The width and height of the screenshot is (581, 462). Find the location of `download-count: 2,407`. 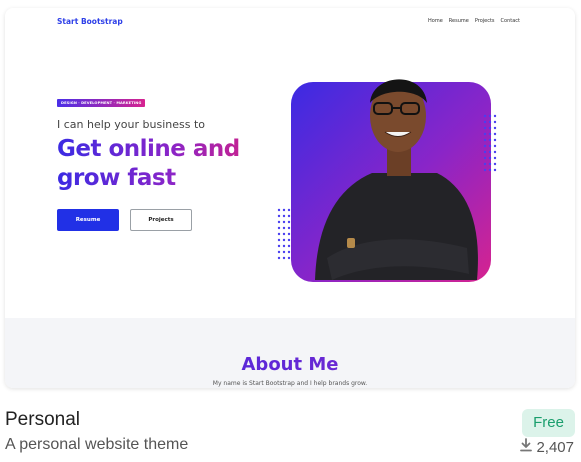

download-count: 2,407 is located at coordinates (547, 447).